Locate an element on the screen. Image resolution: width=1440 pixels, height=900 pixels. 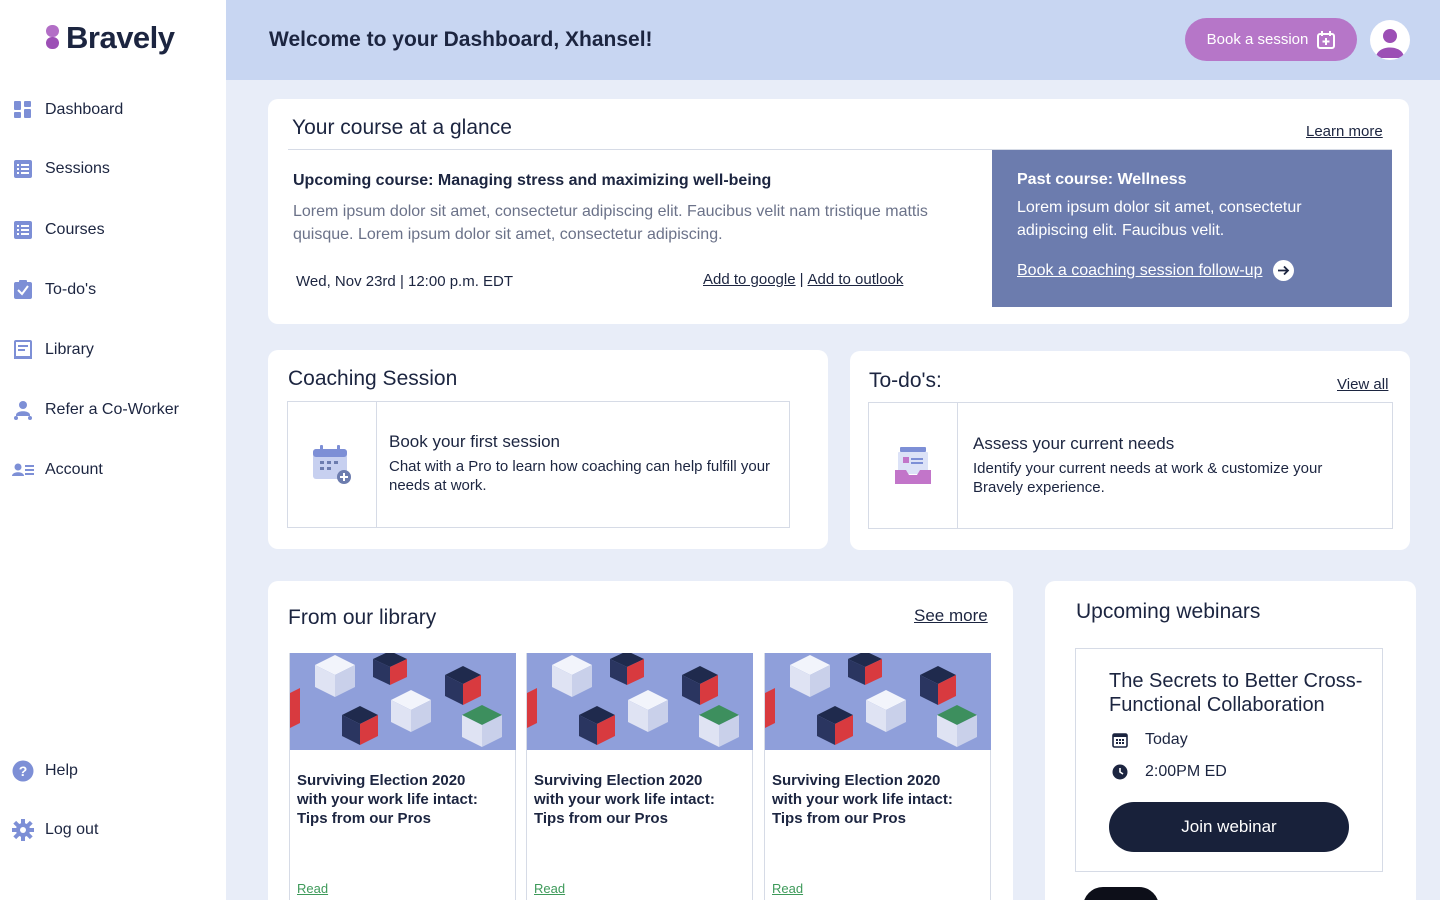
todo-check-icon is located at coordinates (23, 290).